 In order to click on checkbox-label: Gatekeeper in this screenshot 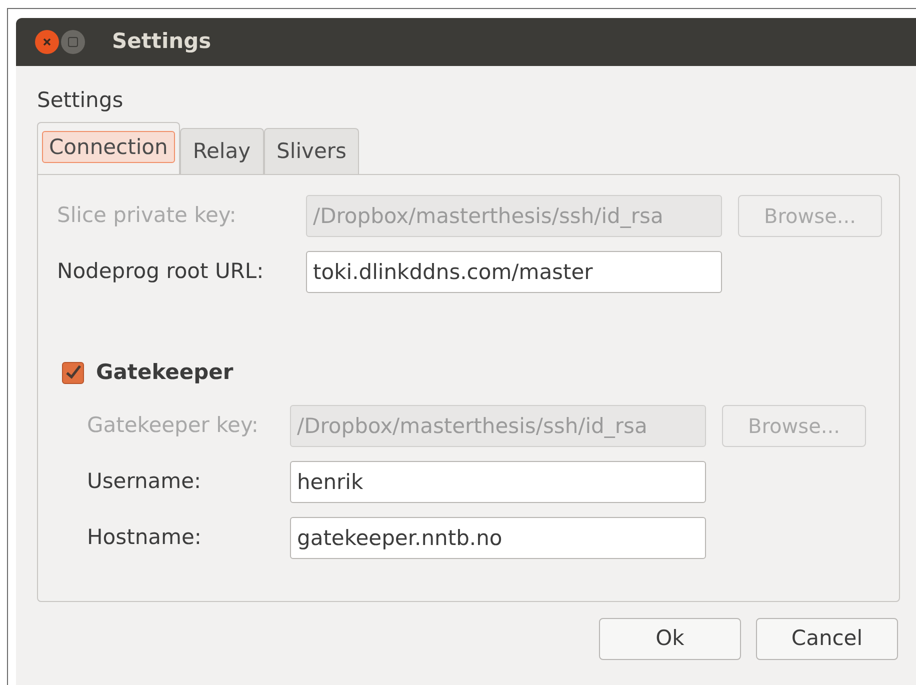, I will do `click(165, 372)`.